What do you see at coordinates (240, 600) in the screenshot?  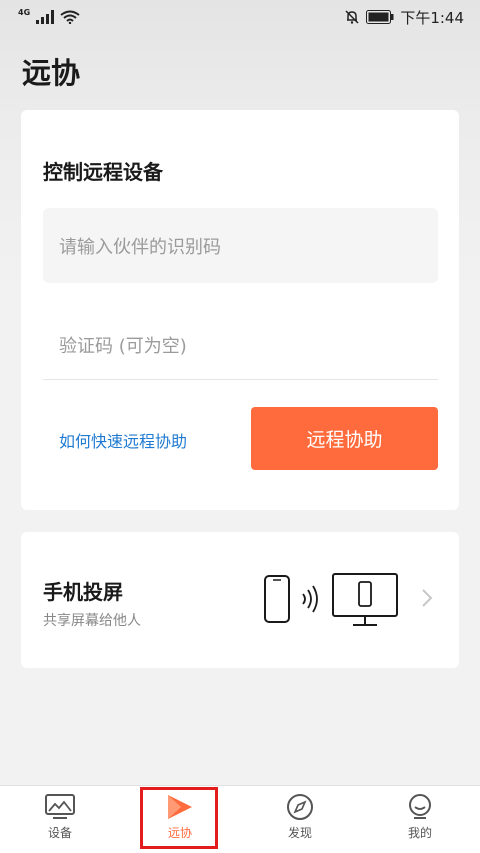 I see `screen-cast-card: 手机投屏 共享屏幕给他人` at bounding box center [240, 600].